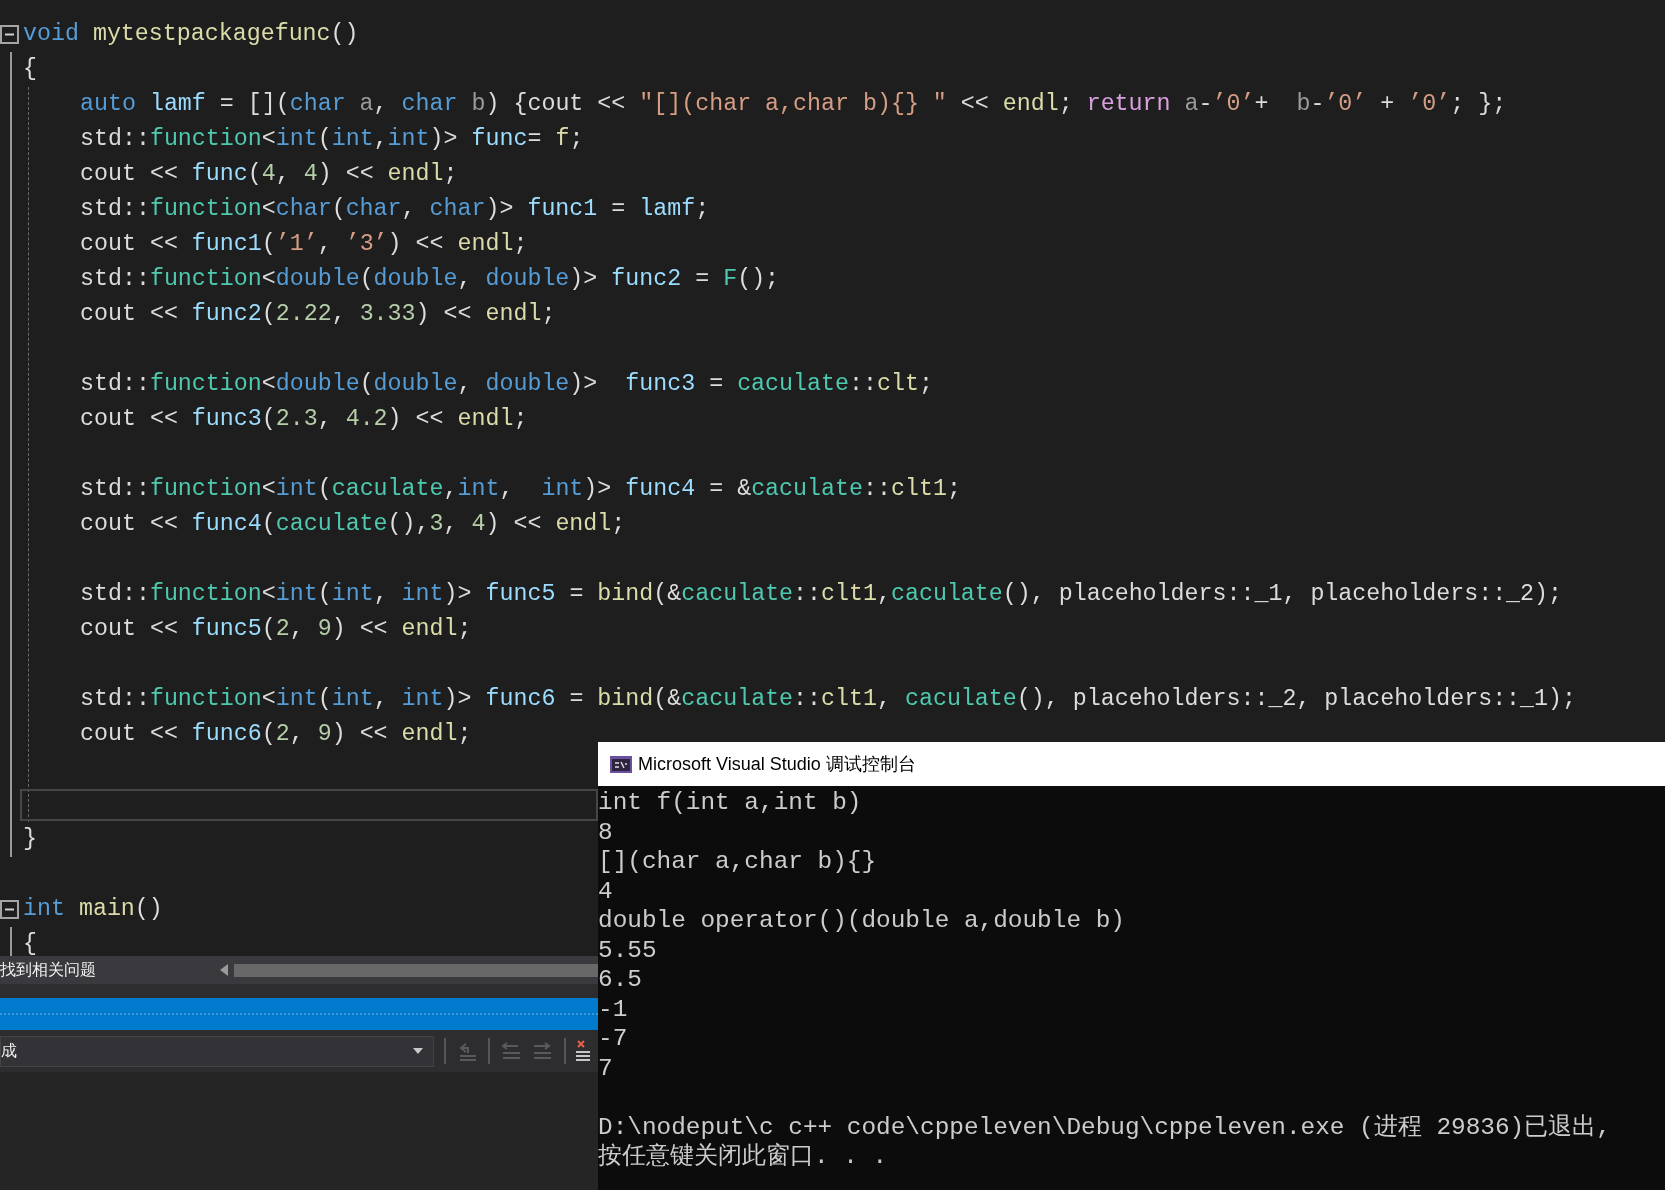  Describe the element at coordinates (777, 764) in the screenshot. I see `console-title: Microsoft Visual Studio 调试控制台` at that location.